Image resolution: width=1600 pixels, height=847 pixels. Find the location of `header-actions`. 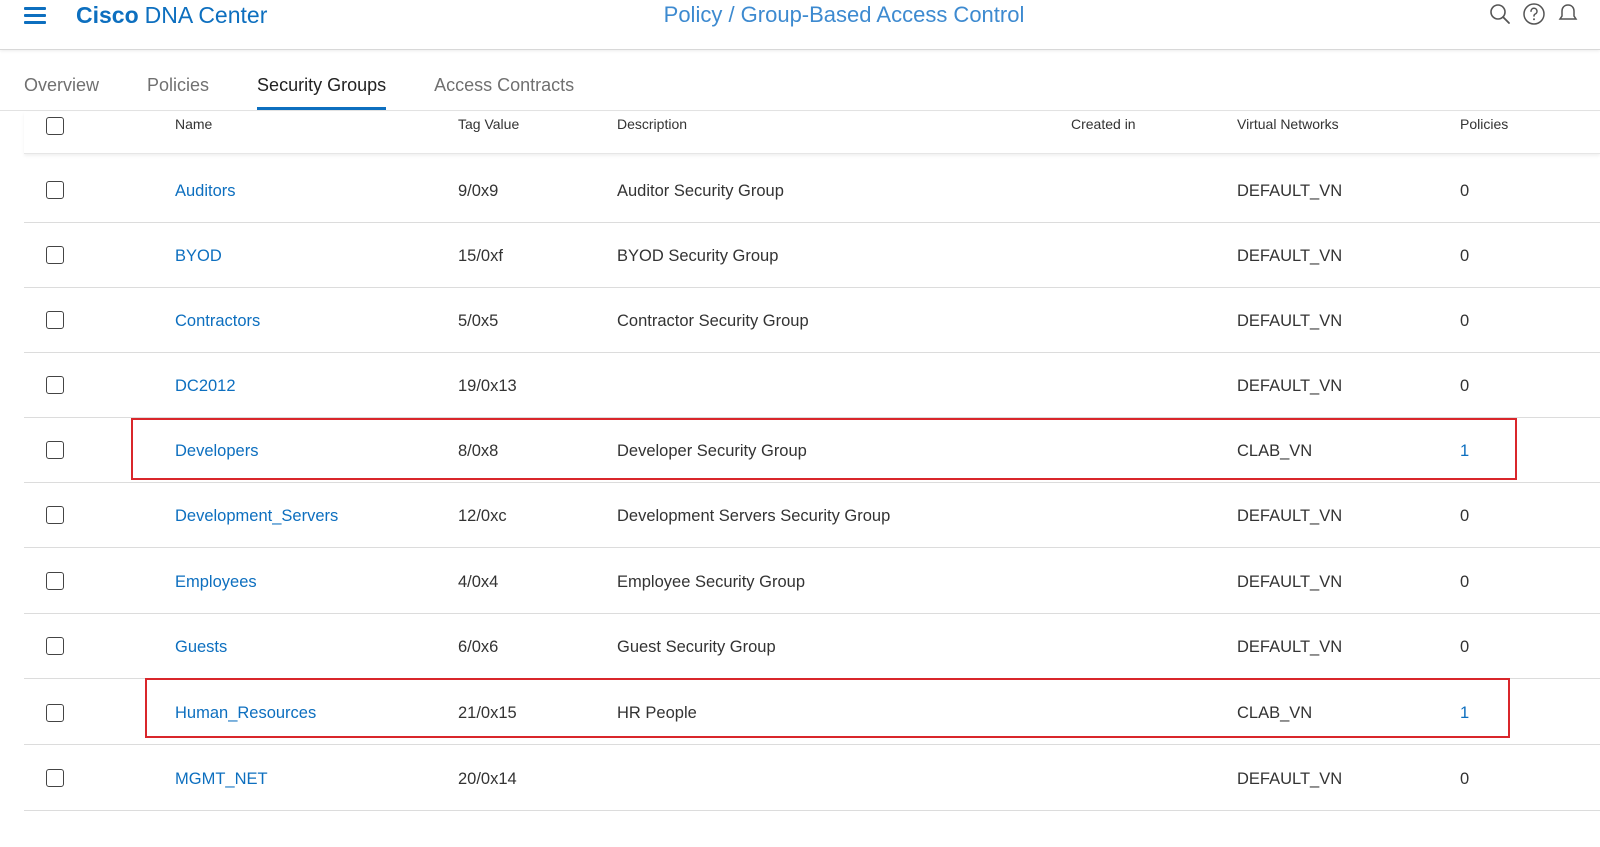

header-actions is located at coordinates (1534, 14).